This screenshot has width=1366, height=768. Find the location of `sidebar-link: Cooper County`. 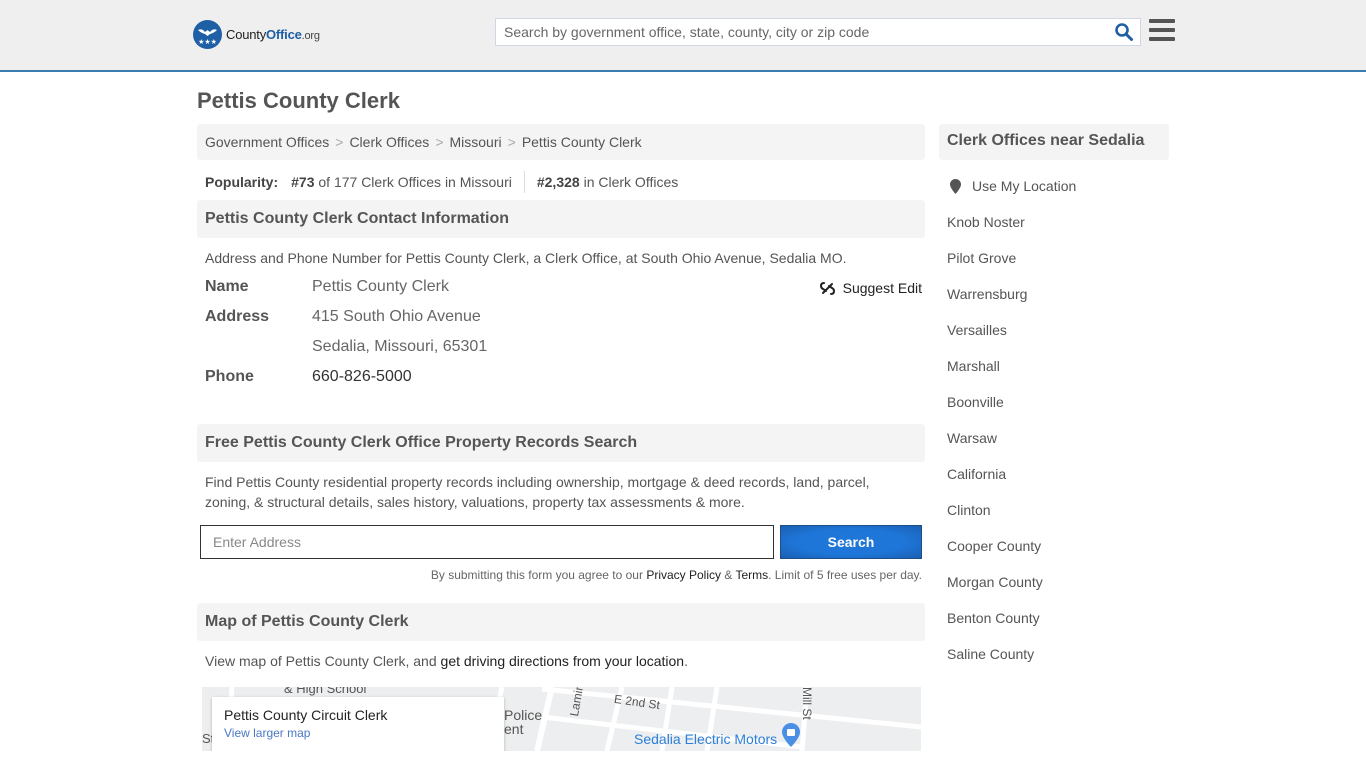

sidebar-link: Cooper County is located at coordinates (994, 546).